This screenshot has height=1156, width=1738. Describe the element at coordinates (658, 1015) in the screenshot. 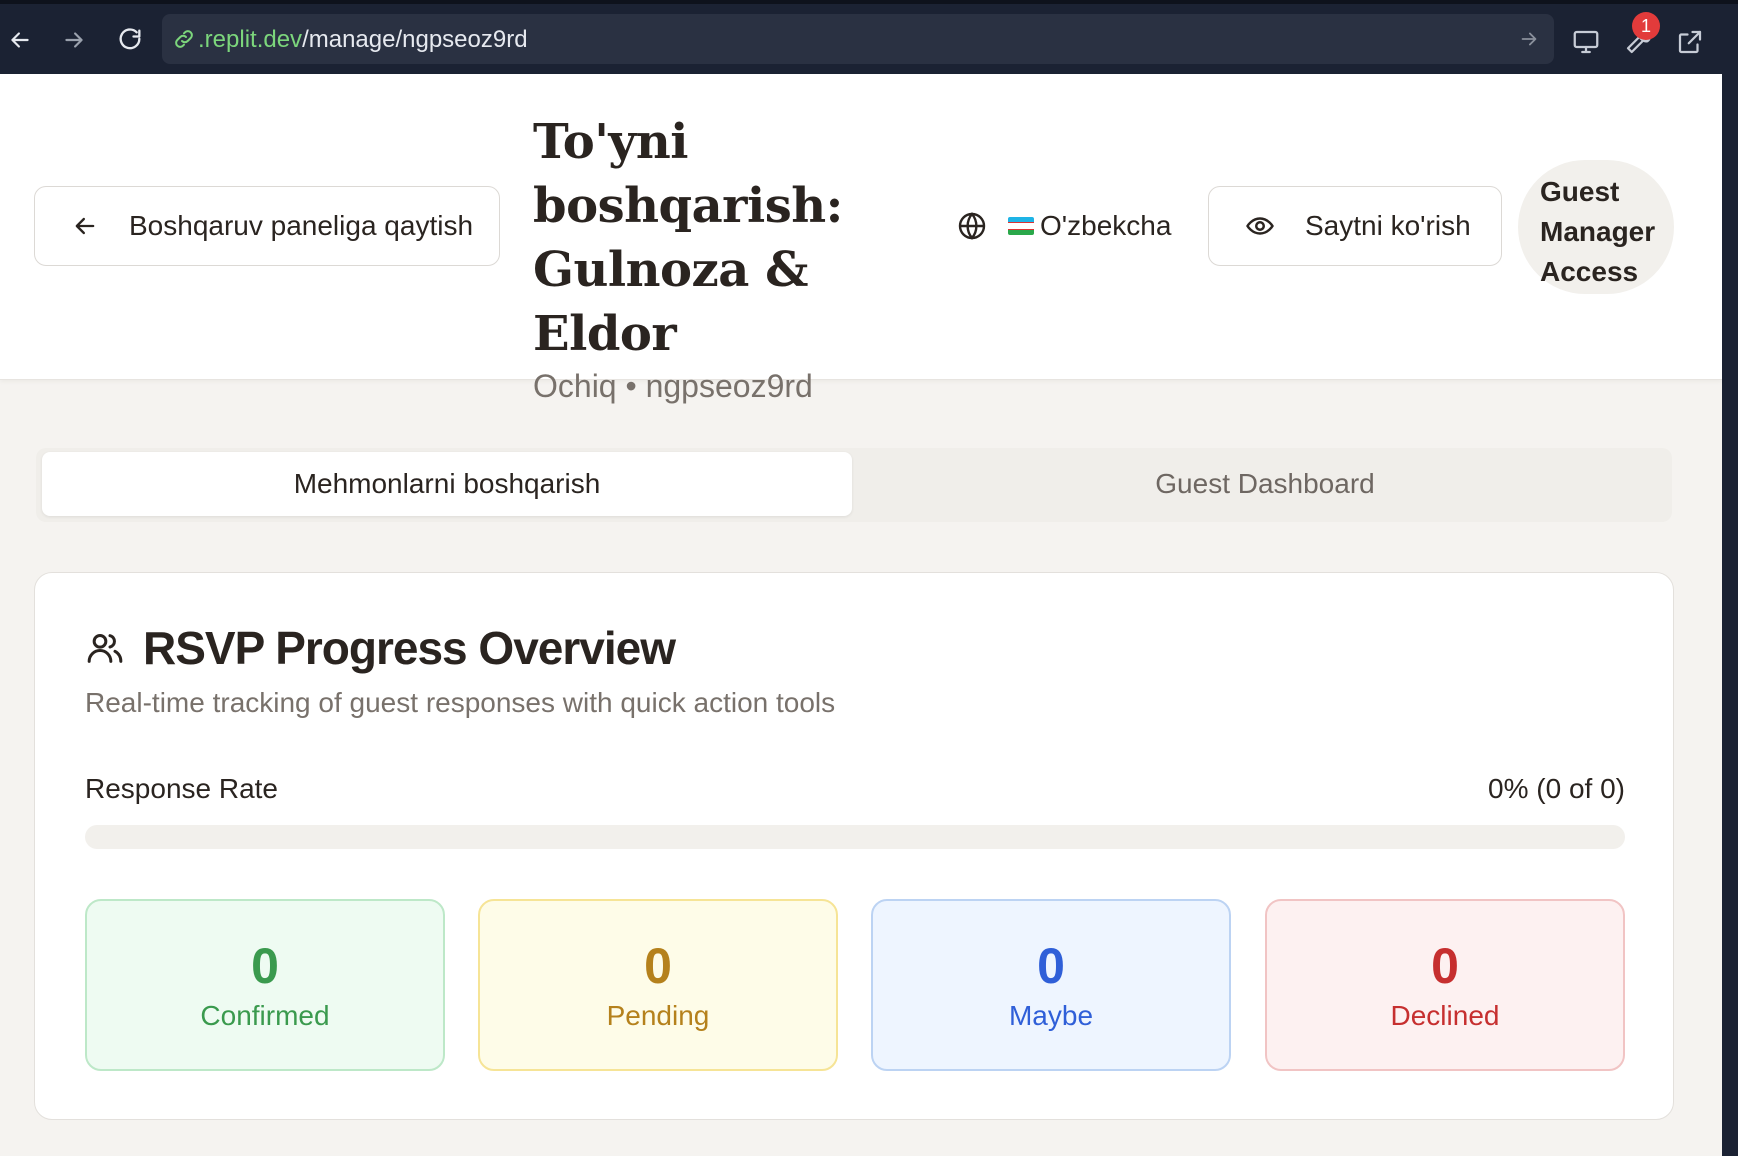

I see `stat-label: Pending` at that location.